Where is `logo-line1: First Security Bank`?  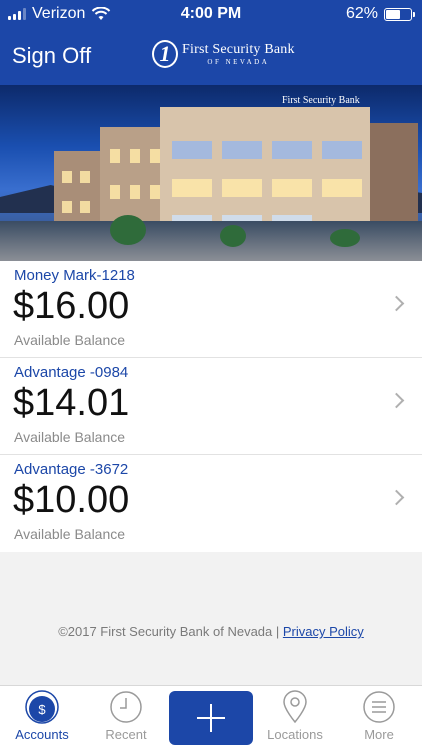 logo-line1: First Security Bank is located at coordinates (238, 49).